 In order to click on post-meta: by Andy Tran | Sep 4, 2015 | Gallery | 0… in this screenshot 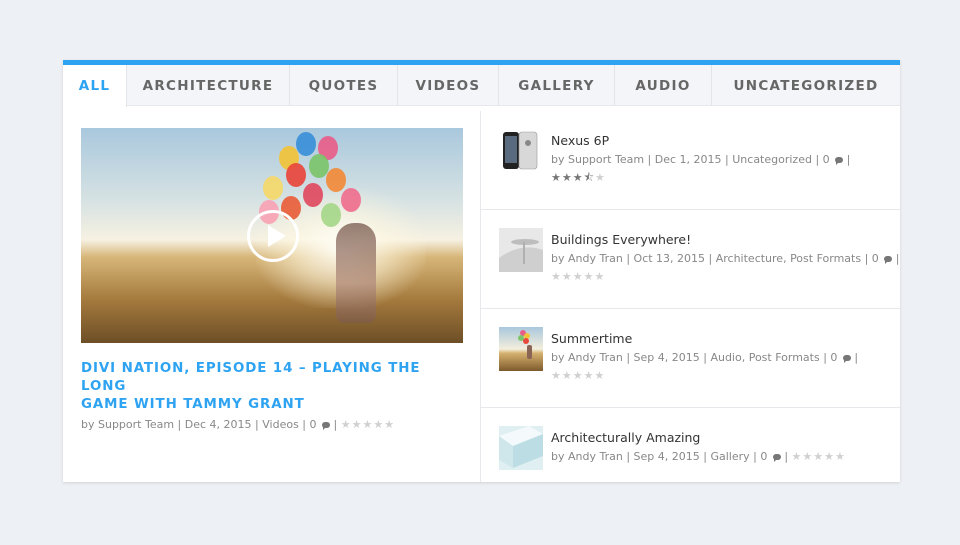, I will do `click(698, 457)`.